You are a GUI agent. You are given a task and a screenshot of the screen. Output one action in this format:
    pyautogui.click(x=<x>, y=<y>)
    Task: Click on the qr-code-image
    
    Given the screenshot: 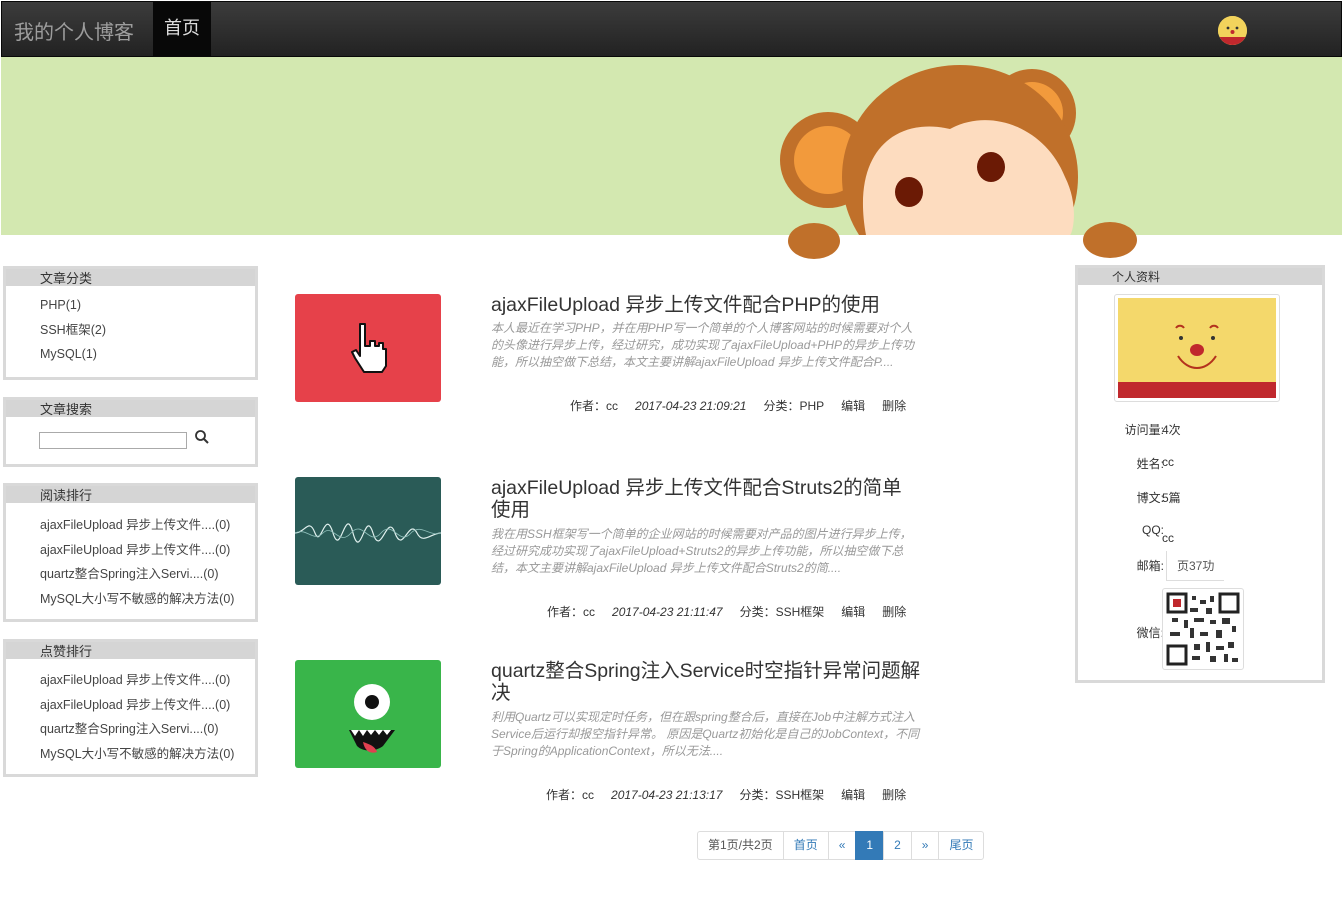 What is the action you would take?
    pyautogui.click(x=1203, y=629)
    